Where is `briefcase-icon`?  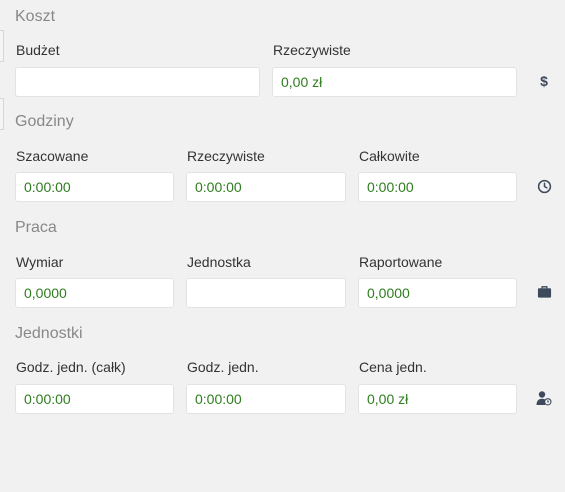
briefcase-icon is located at coordinates (544, 292).